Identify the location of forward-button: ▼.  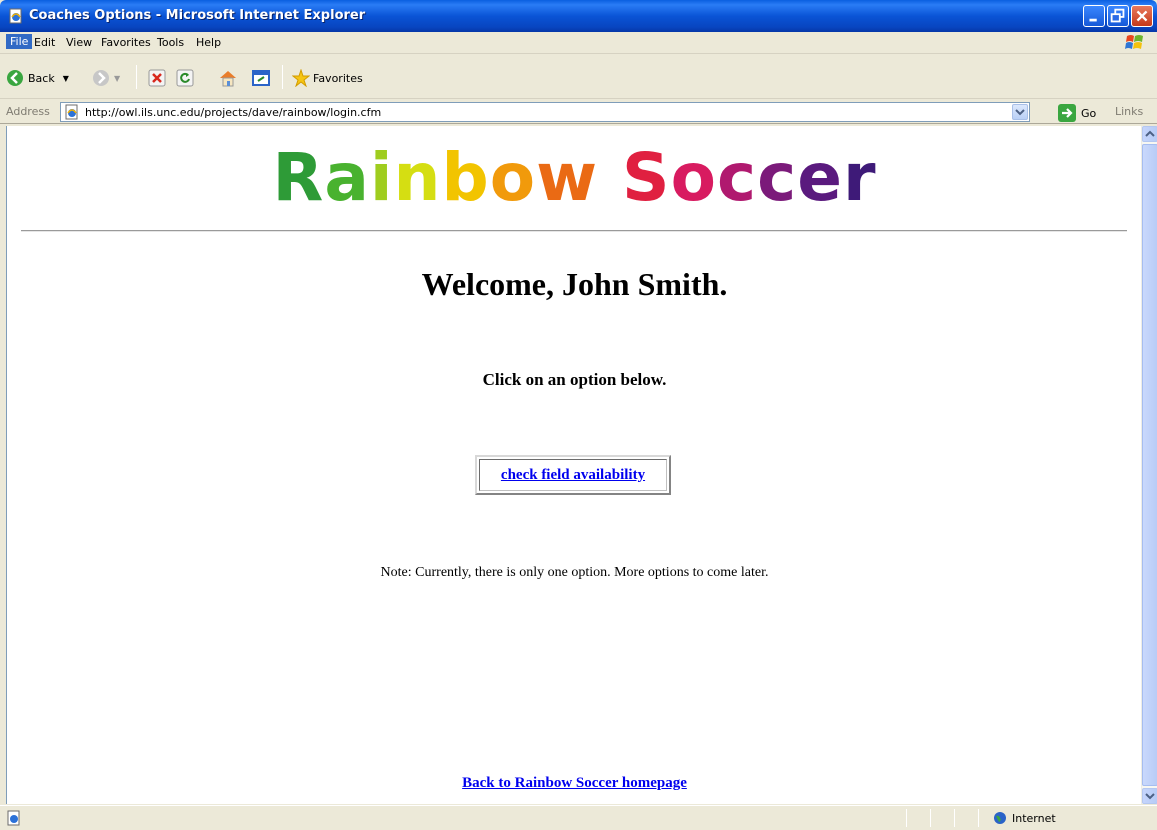
(106, 78).